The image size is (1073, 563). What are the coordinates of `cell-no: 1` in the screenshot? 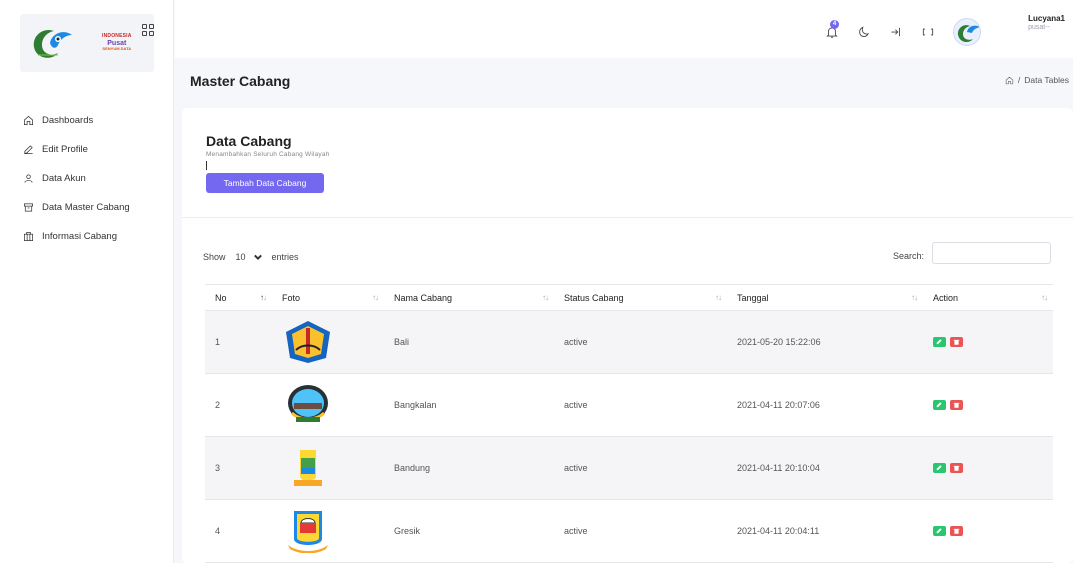 It's located at (238, 342).